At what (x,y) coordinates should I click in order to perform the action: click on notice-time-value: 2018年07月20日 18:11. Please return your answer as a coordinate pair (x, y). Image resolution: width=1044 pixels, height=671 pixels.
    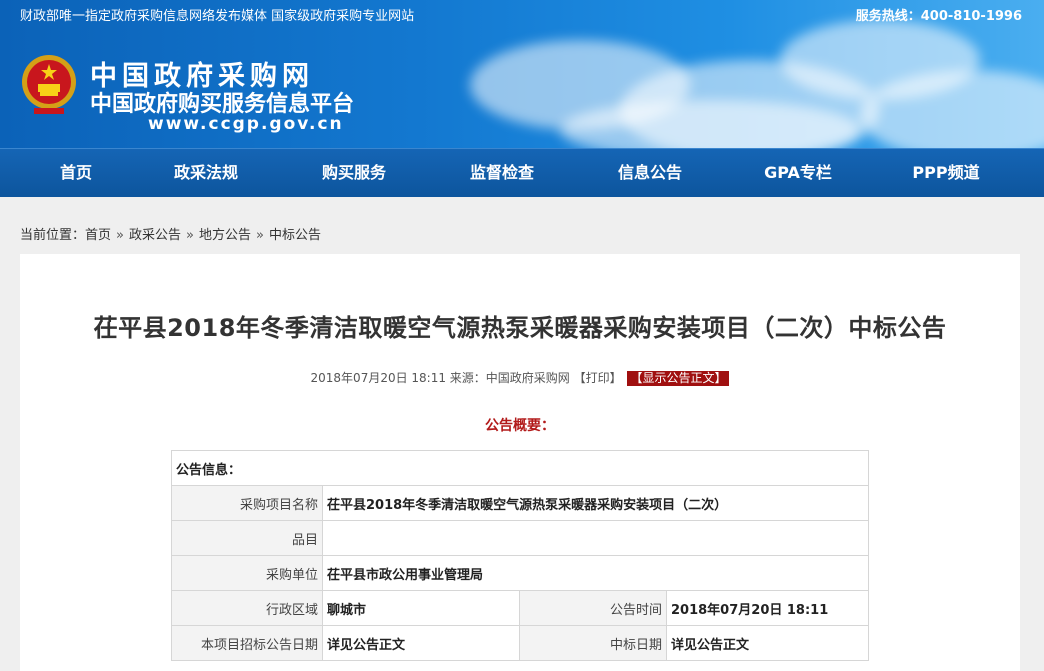
    Looking at the image, I should click on (767, 608).